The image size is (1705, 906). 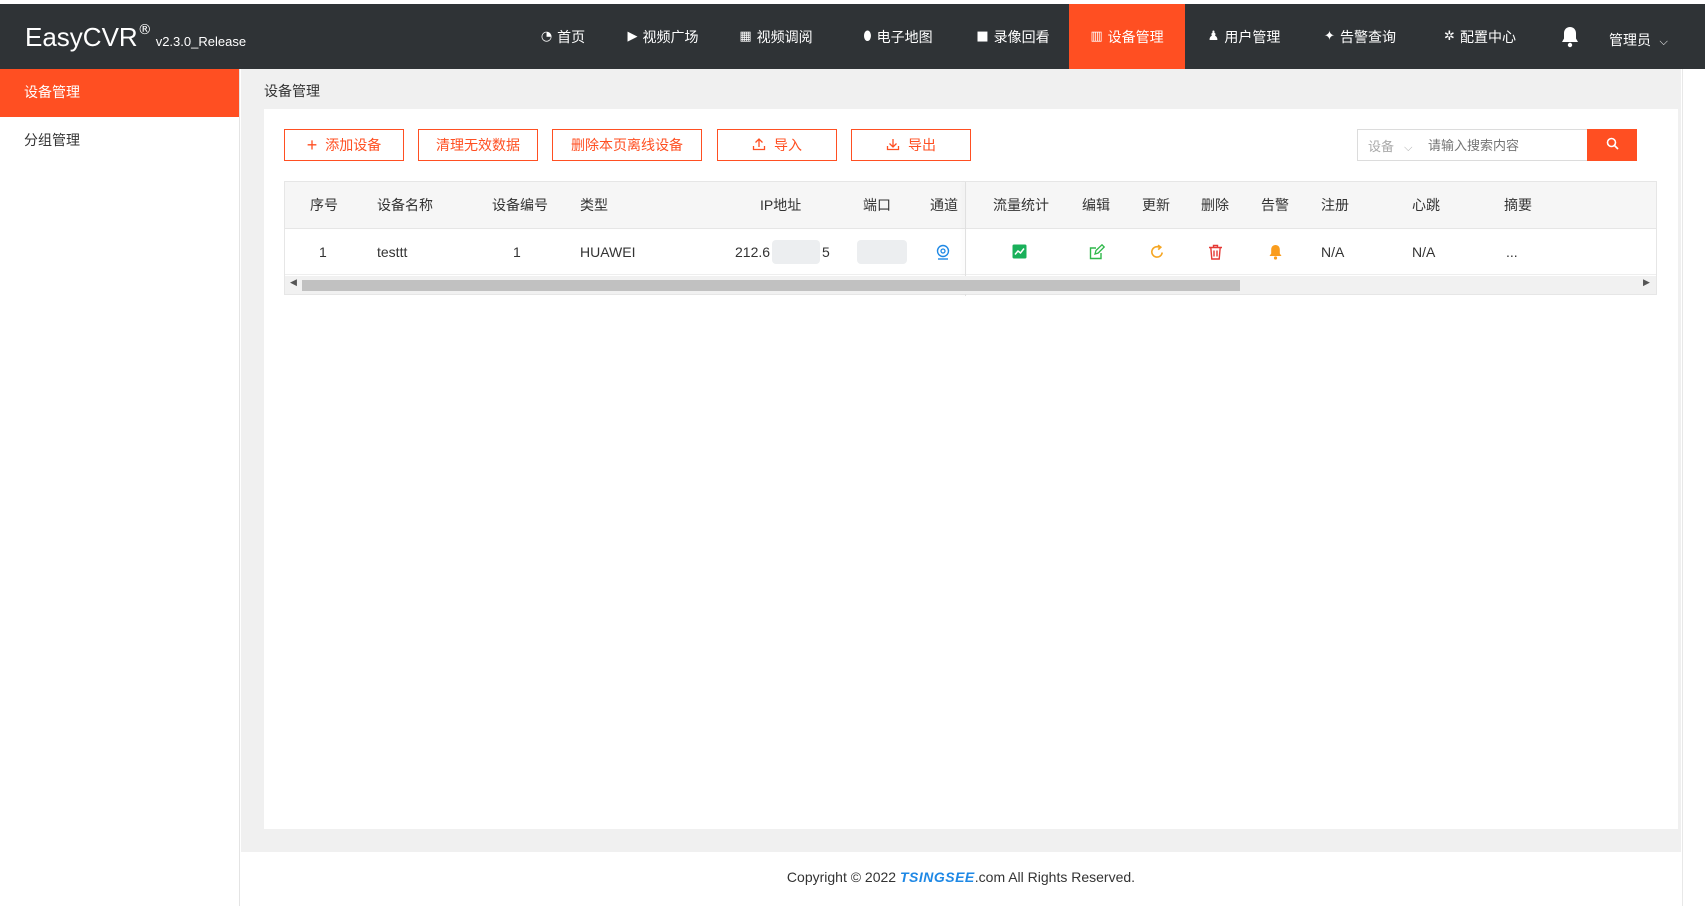 What do you see at coordinates (1213, 36) in the screenshot?
I see `user-icon: ♟` at bounding box center [1213, 36].